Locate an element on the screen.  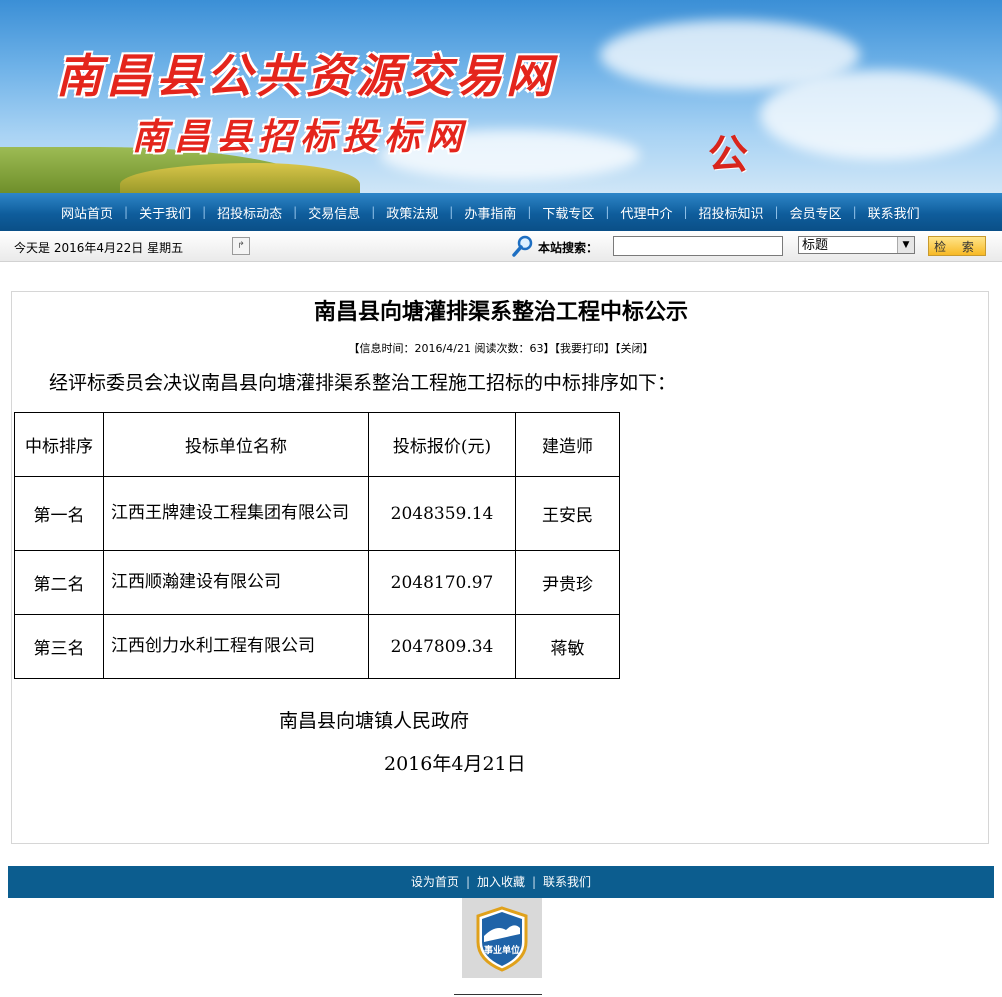
table-header-cell: 建造师 is located at coordinates (567, 444).